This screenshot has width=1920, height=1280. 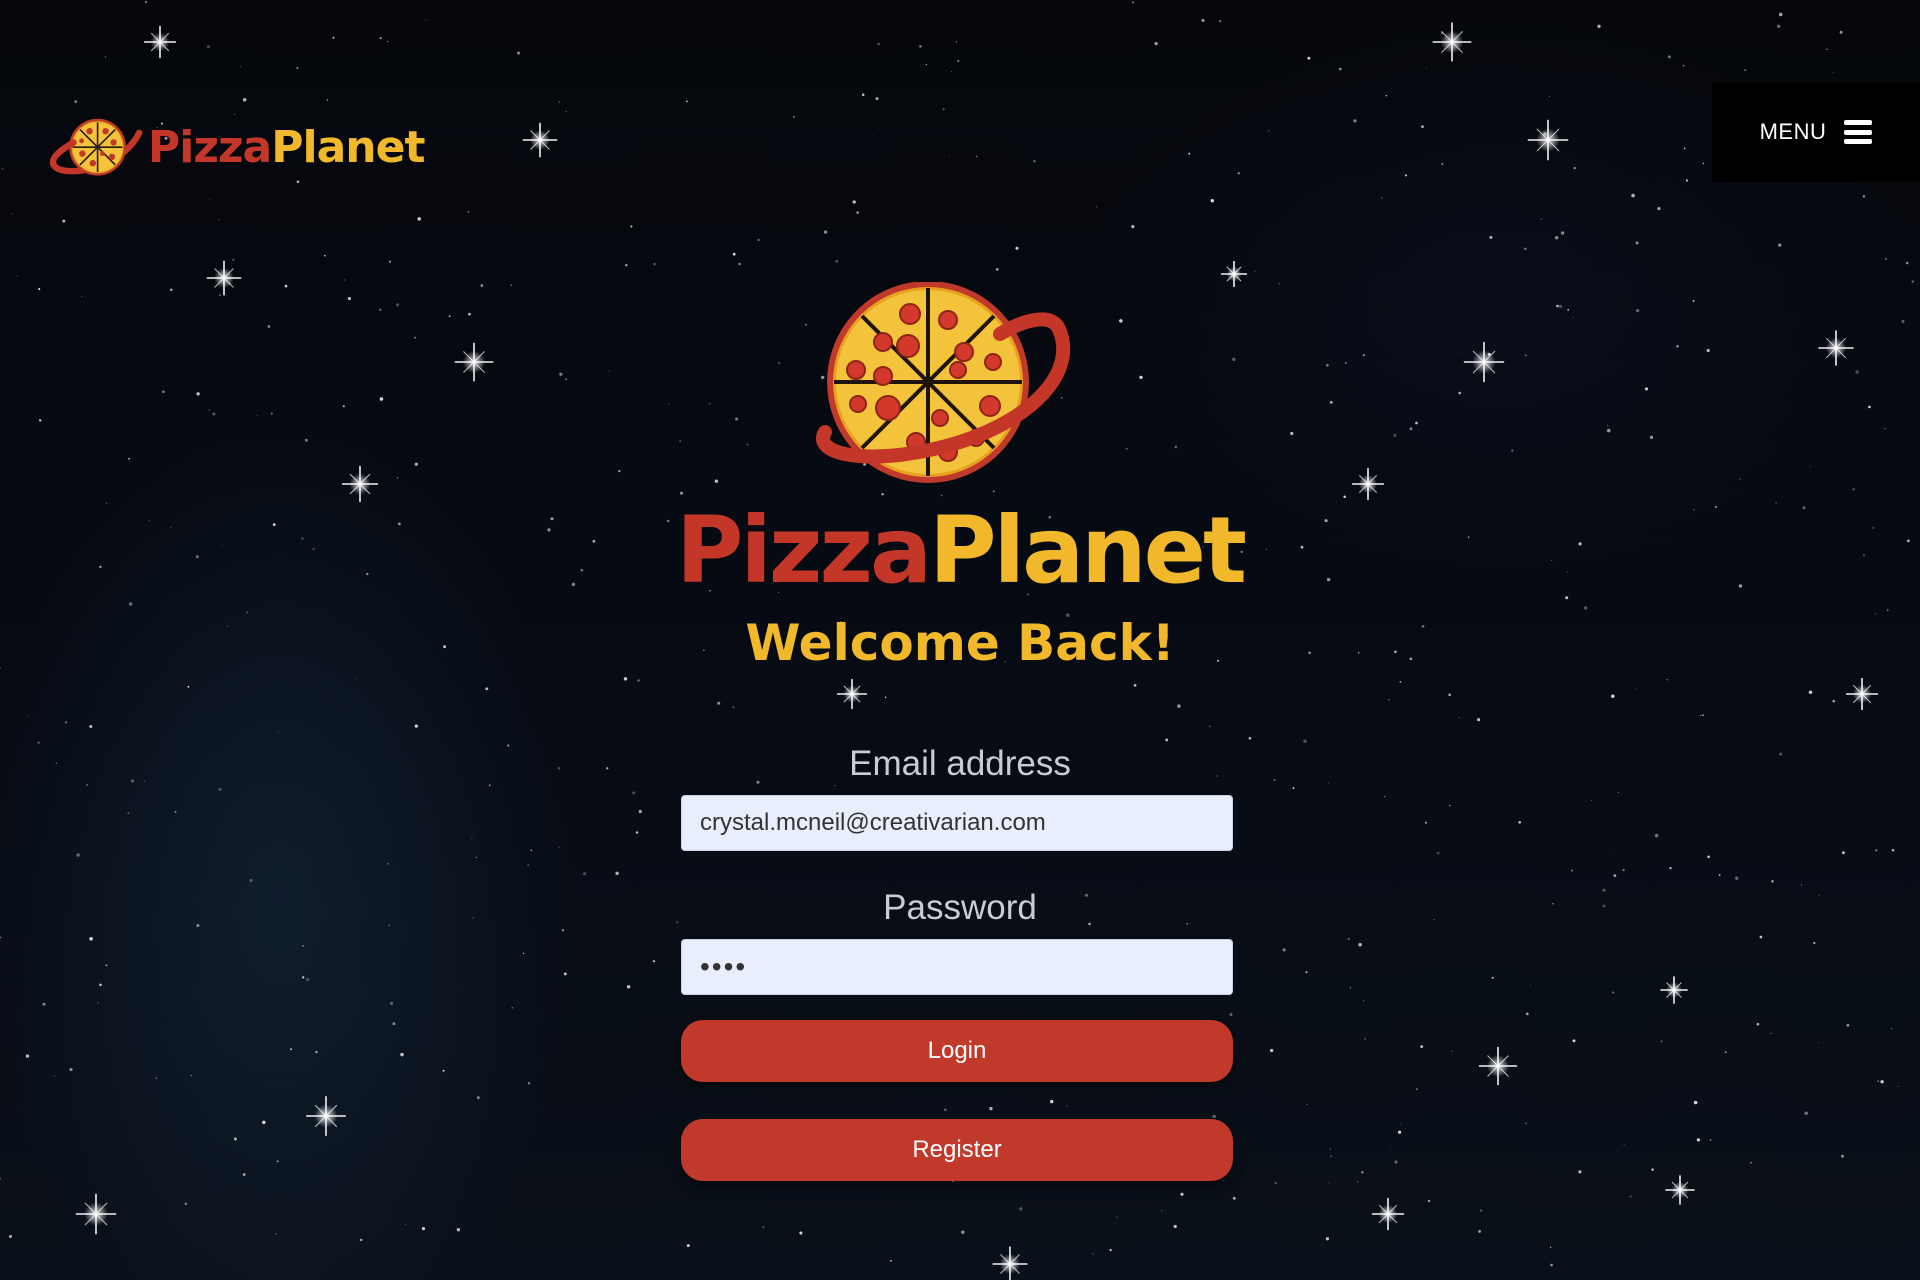 What do you see at coordinates (96, 147) in the screenshot?
I see `pizza-planet-logo-icon` at bounding box center [96, 147].